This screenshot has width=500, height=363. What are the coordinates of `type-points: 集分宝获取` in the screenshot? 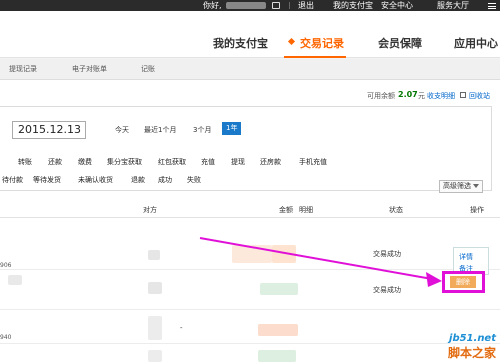 It's located at (124, 162).